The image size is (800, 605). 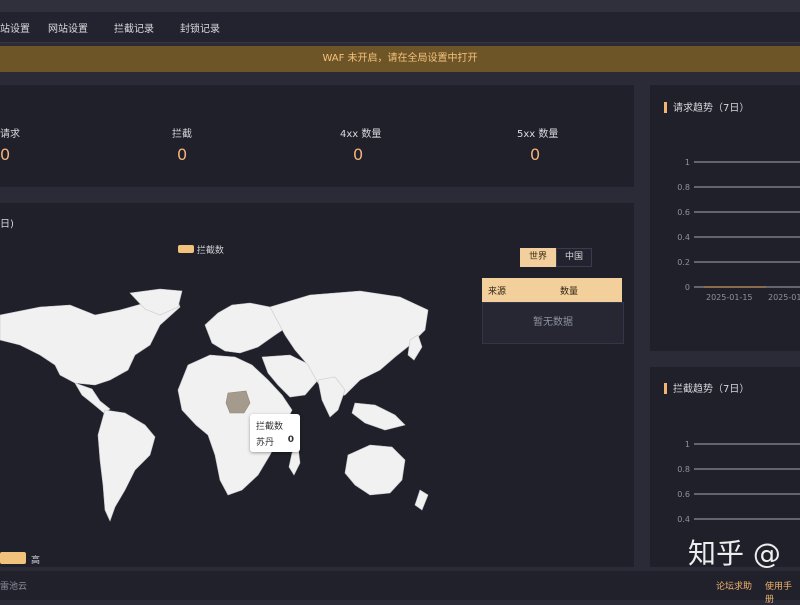 What do you see at coordinates (5, 154) in the screenshot?
I see `stat-value-requests: 0` at bounding box center [5, 154].